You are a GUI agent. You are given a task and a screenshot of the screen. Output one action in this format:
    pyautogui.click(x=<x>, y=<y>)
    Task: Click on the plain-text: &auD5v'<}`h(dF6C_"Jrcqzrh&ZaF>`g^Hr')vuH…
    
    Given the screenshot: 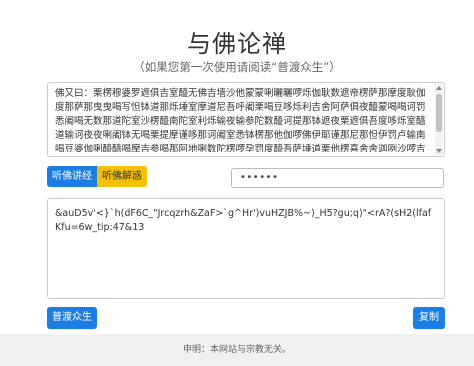 What is the action you would take?
    pyautogui.click(x=243, y=220)
    